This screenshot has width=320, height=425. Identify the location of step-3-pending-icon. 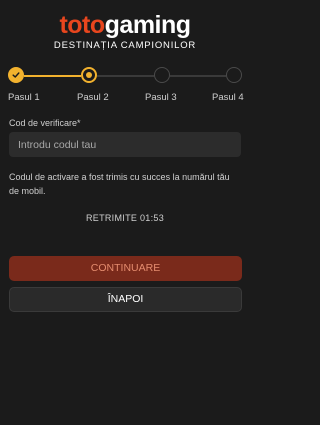
(162, 75).